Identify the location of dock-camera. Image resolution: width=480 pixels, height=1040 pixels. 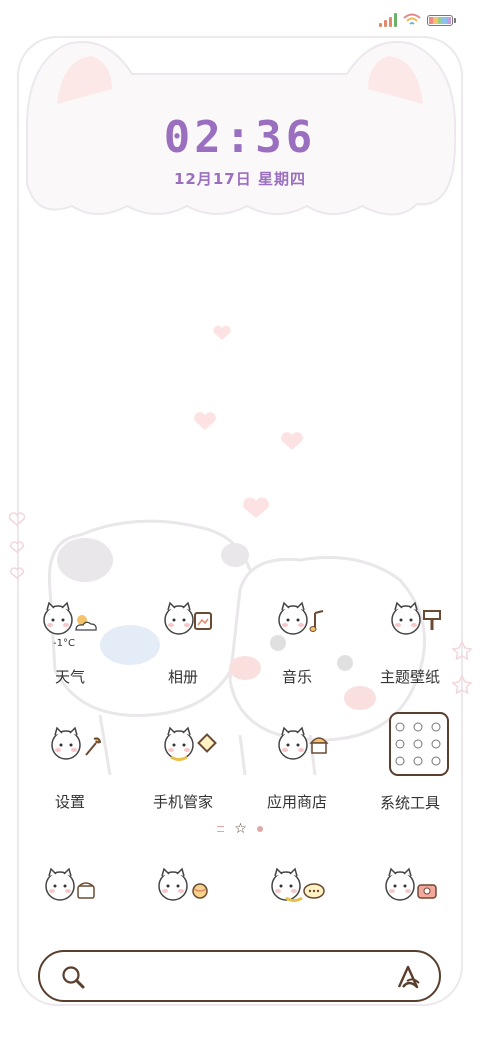
(412, 892).